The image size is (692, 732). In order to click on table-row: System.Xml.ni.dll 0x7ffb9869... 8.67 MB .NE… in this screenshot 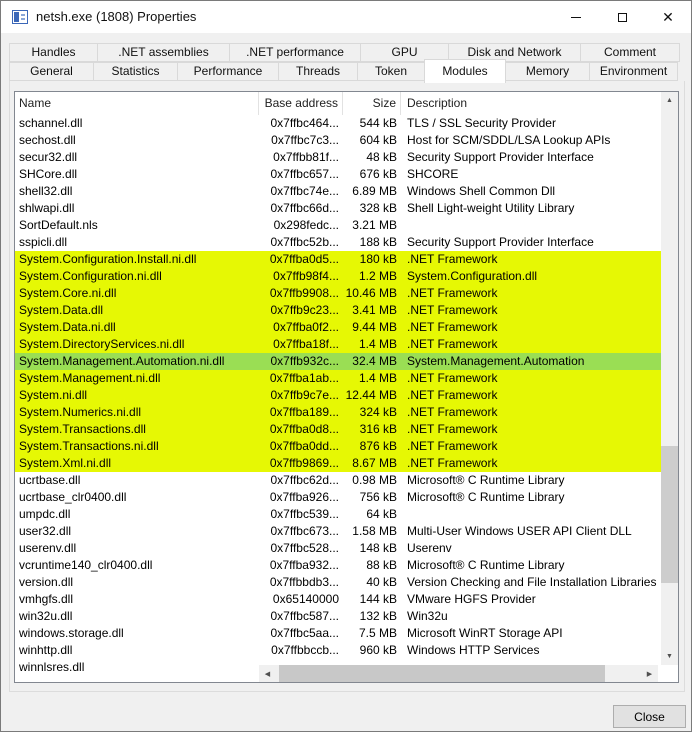, I will do `click(338, 463)`.